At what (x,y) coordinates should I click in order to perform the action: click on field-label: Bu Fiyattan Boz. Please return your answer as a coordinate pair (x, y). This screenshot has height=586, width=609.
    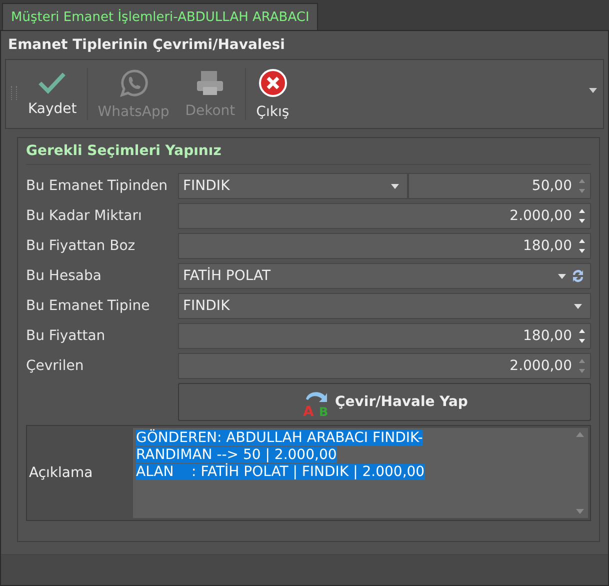
    Looking at the image, I should click on (81, 246).